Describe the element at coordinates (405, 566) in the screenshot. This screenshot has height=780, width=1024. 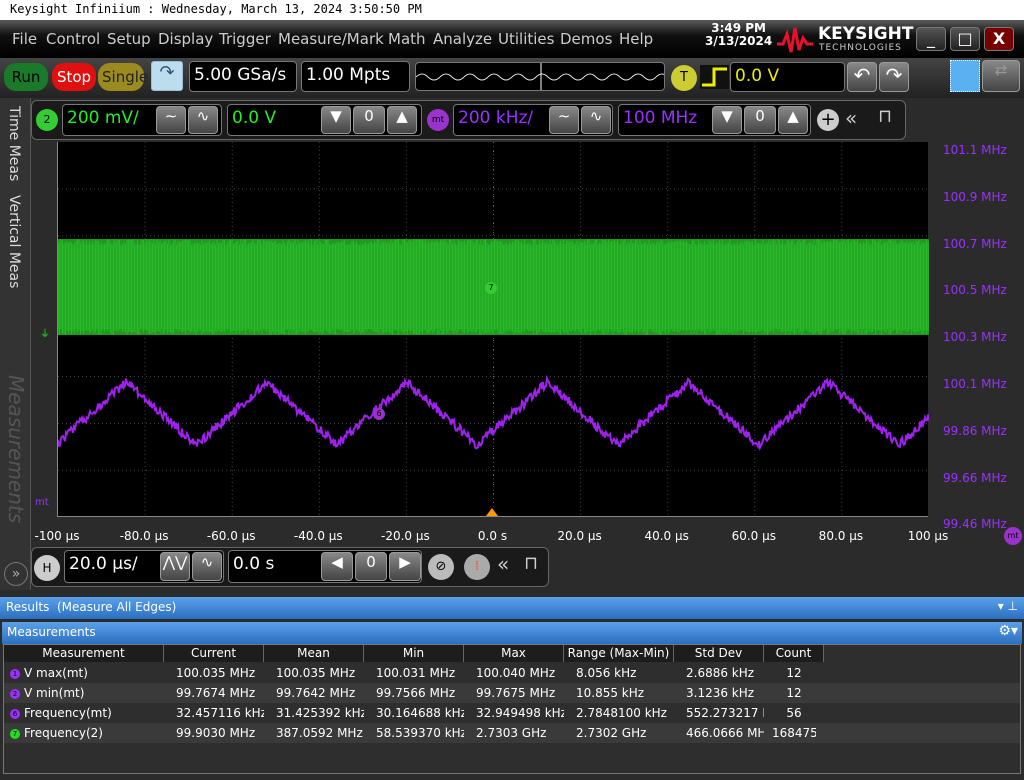
I see `position-right-icon: ▶` at that location.